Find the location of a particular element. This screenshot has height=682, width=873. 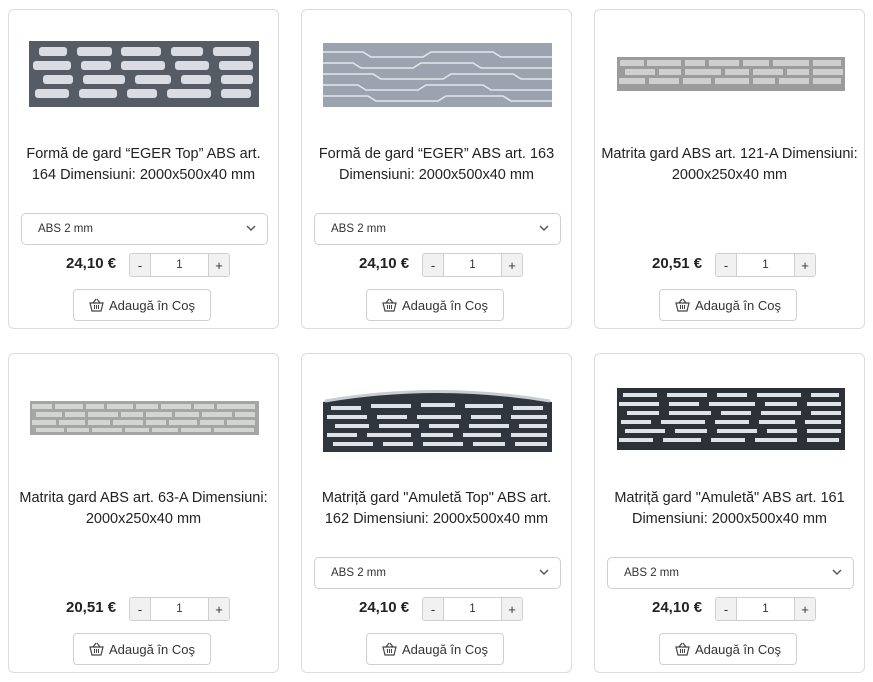

product-image-stone-121a is located at coordinates (731, 74).